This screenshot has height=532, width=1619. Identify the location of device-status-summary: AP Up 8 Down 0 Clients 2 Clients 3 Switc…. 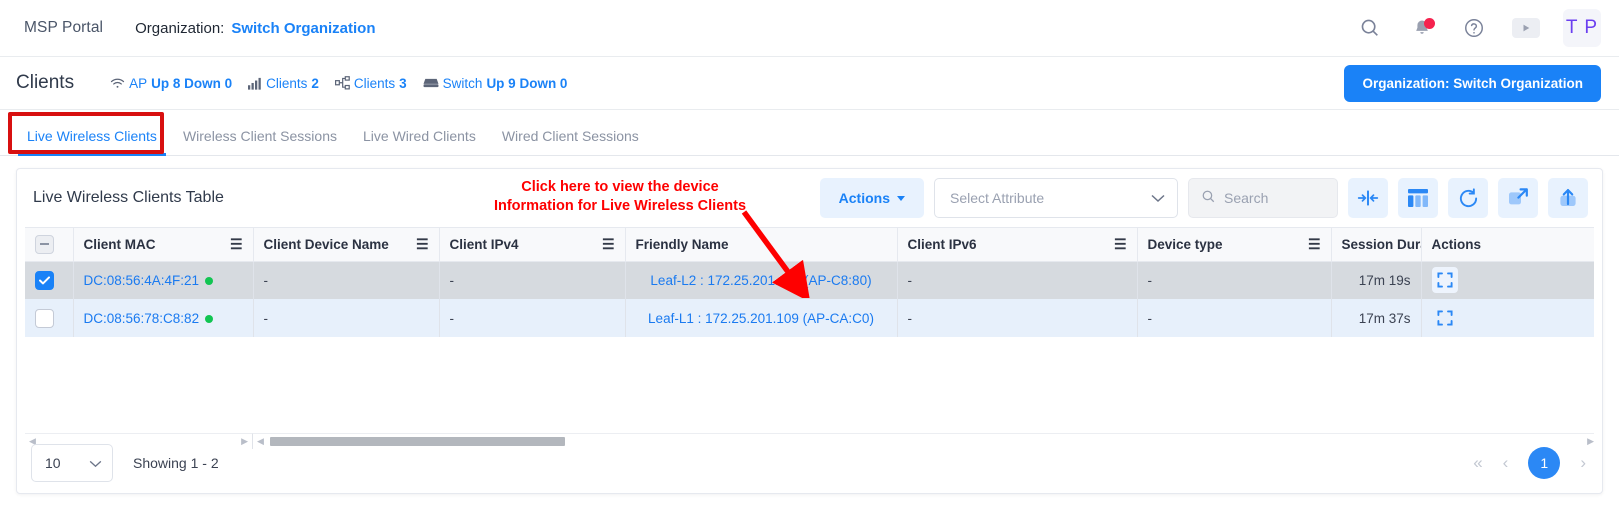
(338, 83).